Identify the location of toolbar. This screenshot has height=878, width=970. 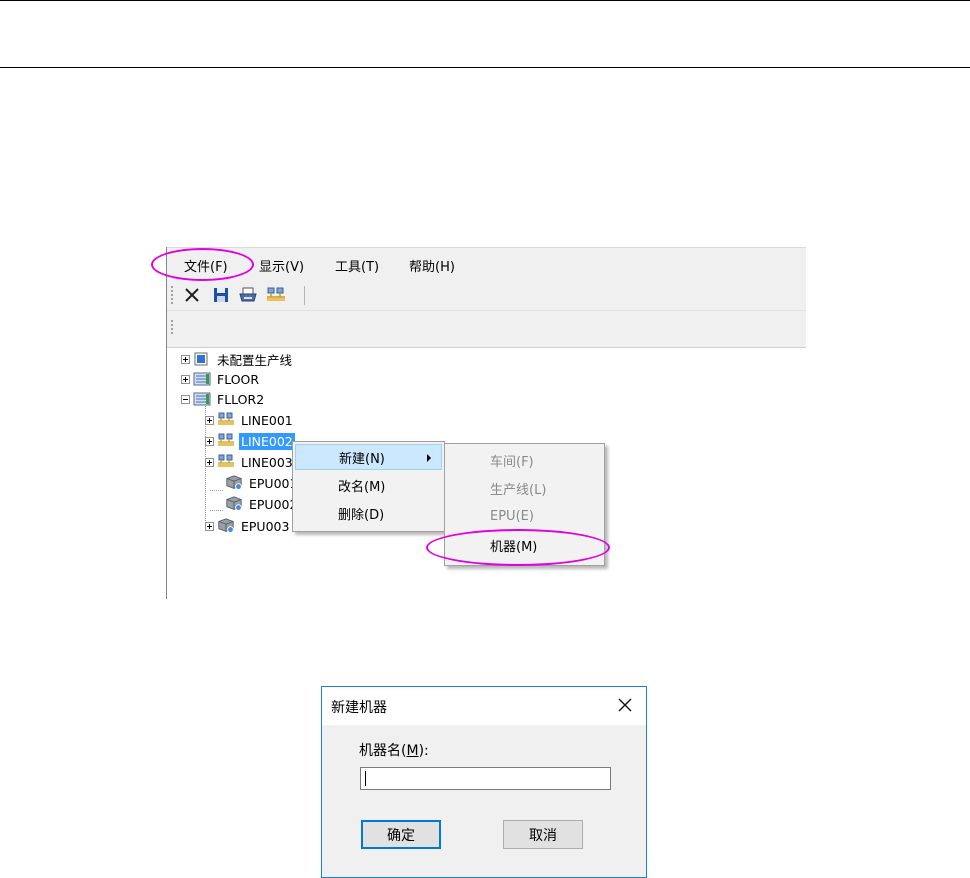
(486, 296).